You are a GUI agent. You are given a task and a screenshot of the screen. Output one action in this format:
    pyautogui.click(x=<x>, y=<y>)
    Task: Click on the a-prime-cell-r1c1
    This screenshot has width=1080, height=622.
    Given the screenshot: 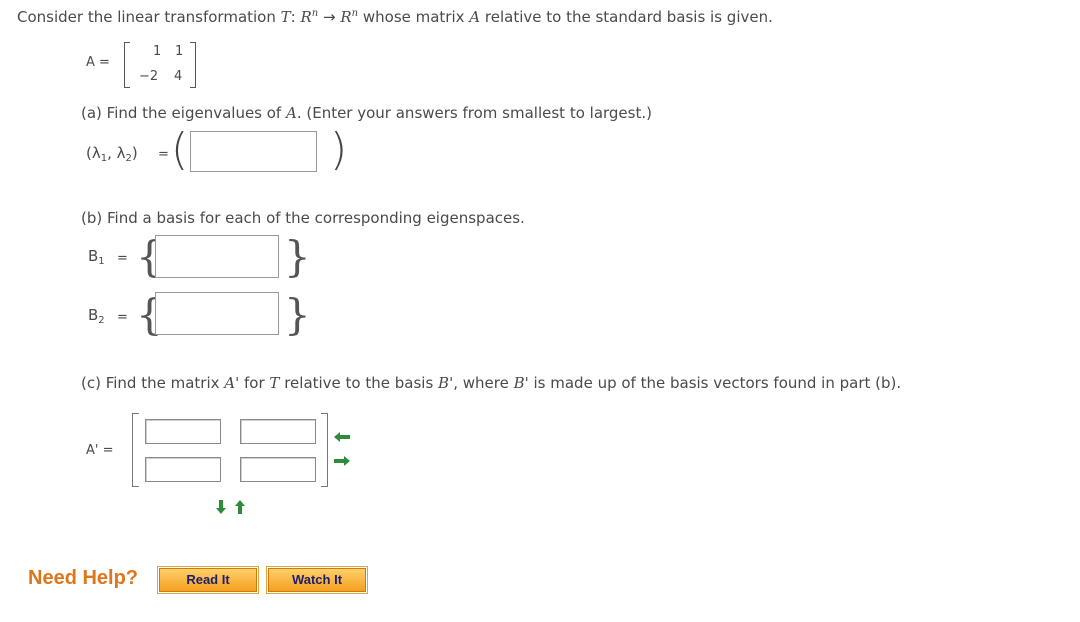 What is the action you would take?
    pyautogui.click(x=183, y=431)
    